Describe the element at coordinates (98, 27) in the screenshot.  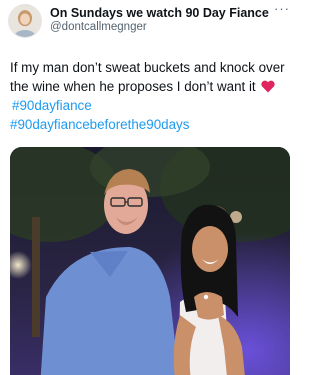
I see `user-handle: @dontcallmegnger` at that location.